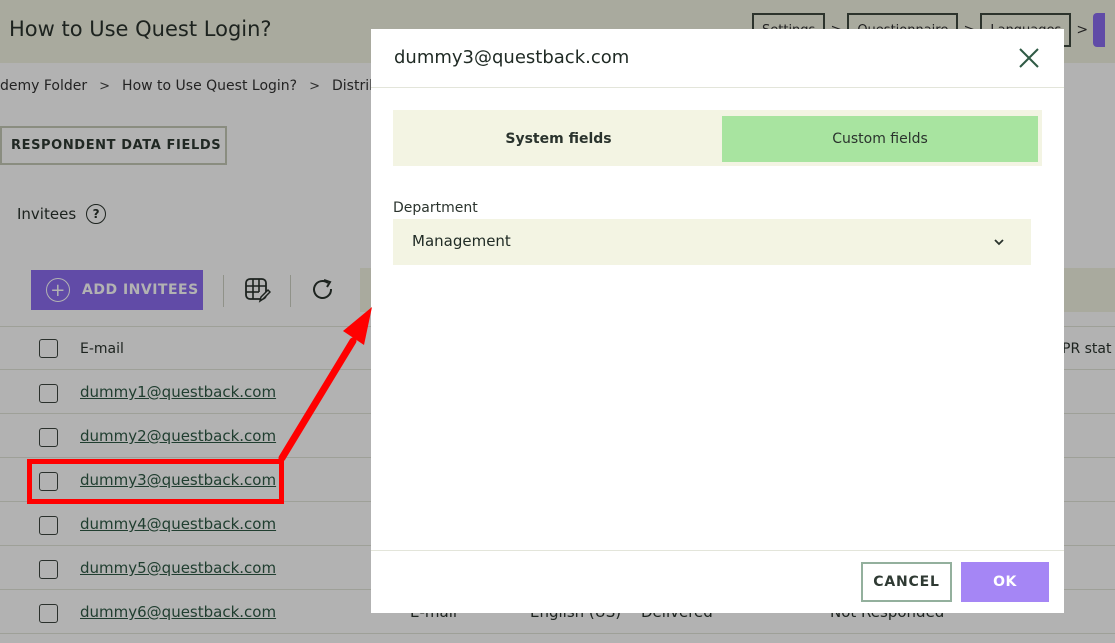 The width and height of the screenshot is (1115, 643). What do you see at coordinates (906, 582) in the screenshot?
I see `cancel-button: CANCEL` at bounding box center [906, 582].